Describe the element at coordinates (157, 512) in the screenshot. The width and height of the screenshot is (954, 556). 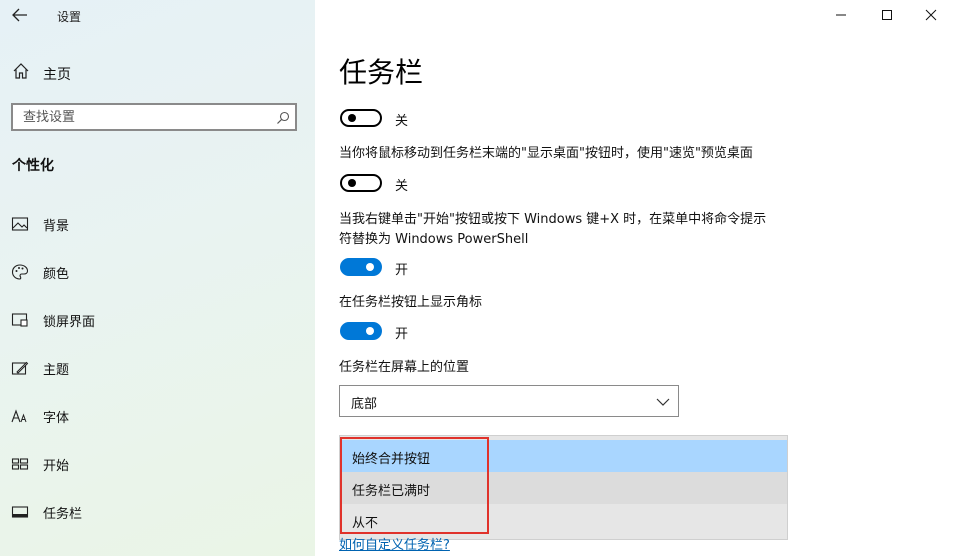
I see `sidebar-item-taskbar: 任务栏` at that location.